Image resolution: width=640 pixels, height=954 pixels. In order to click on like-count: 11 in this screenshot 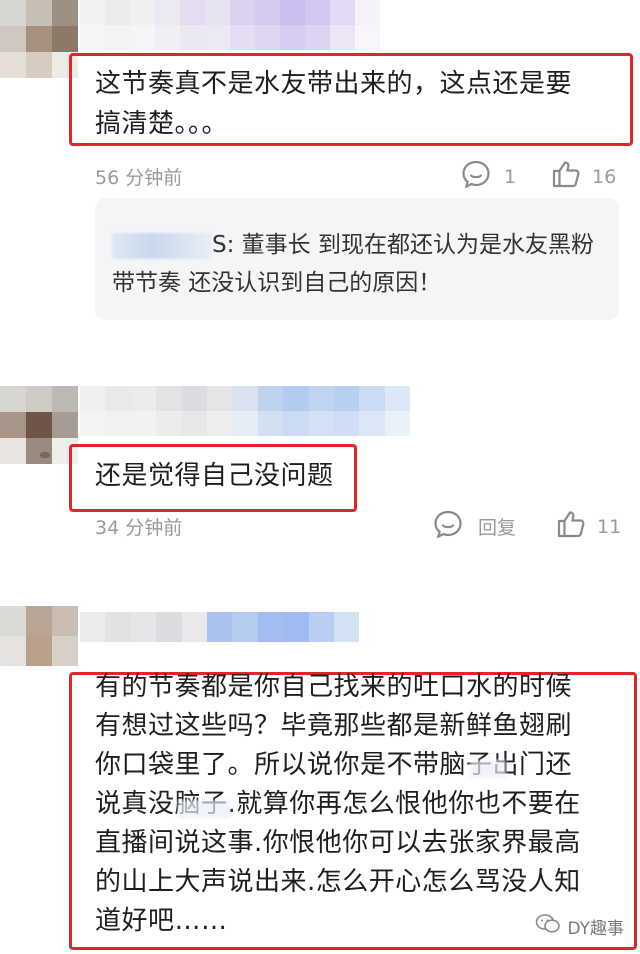, I will do `click(609, 526)`.